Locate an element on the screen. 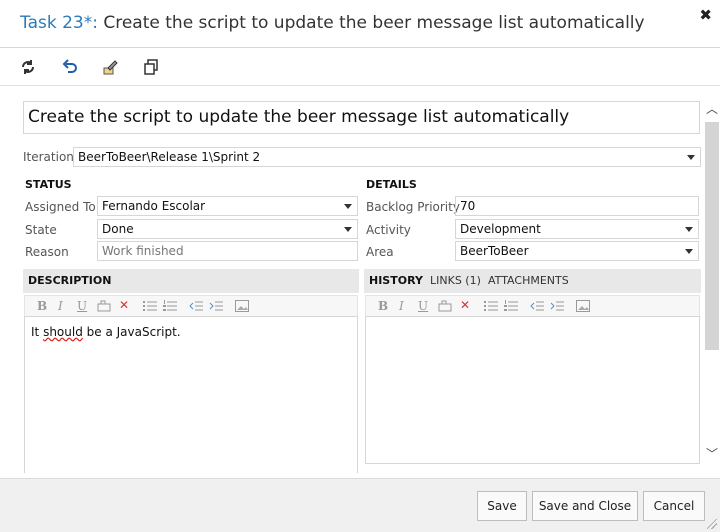 The height and width of the screenshot is (532, 720). refresh-icon is located at coordinates (28, 67).